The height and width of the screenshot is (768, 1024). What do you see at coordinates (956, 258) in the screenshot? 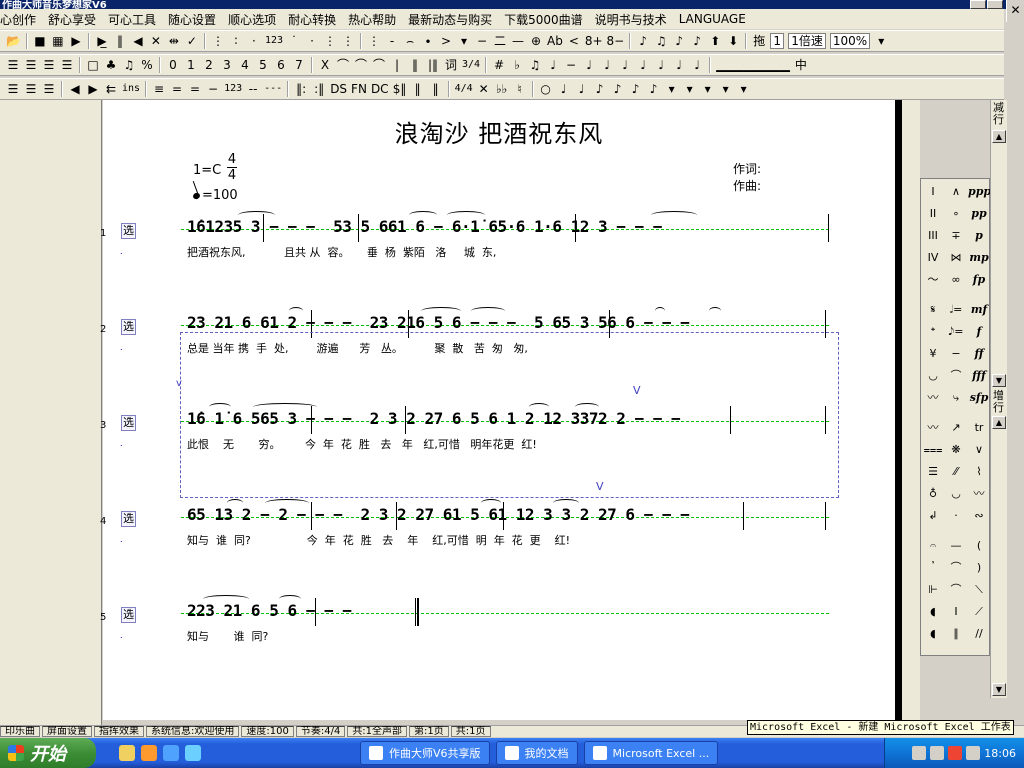
I see `palette-symbol: ⋈` at bounding box center [956, 258].